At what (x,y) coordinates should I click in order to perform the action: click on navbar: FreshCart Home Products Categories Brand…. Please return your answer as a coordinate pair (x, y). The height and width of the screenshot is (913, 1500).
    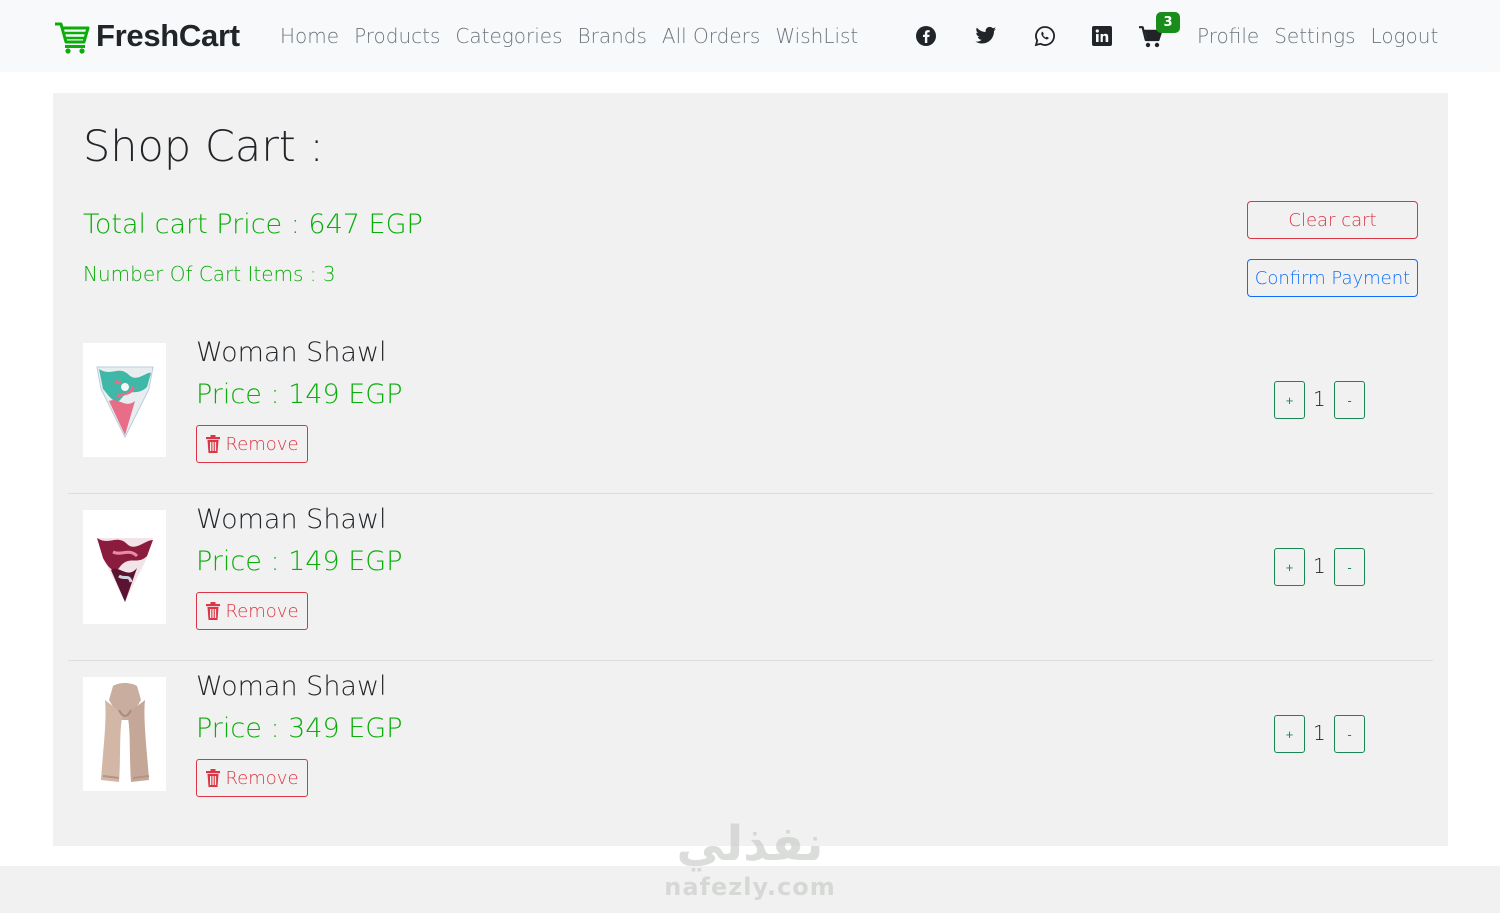
    Looking at the image, I should click on (750, 36).